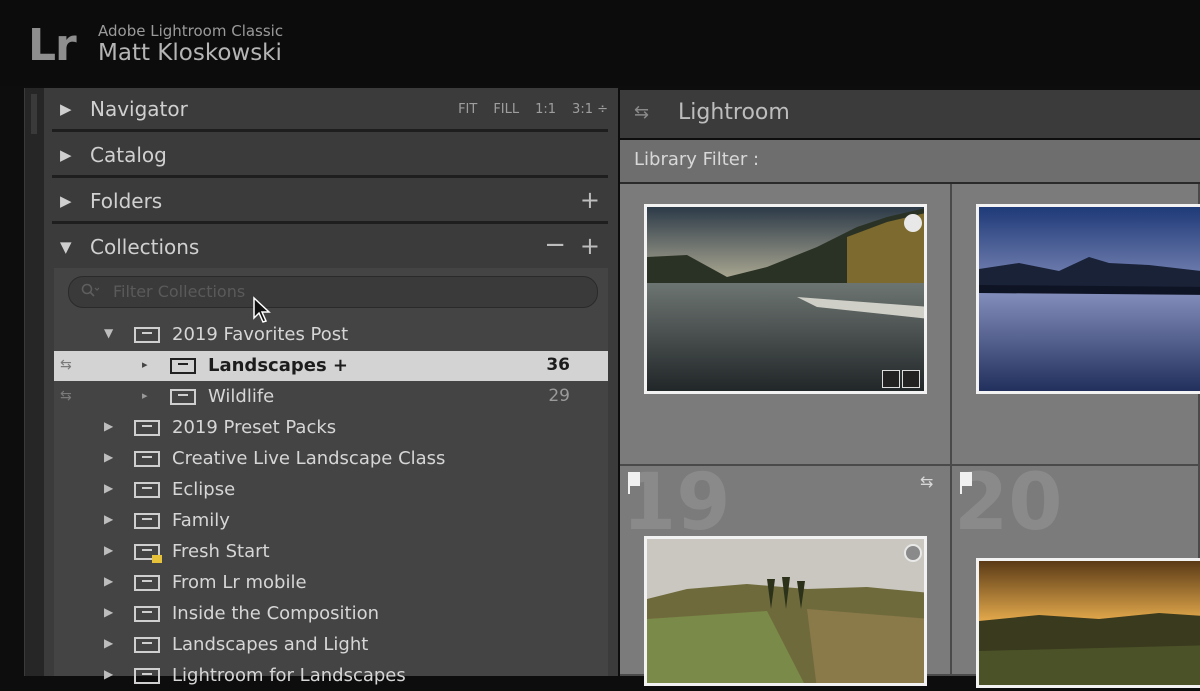 This screenshot has height=691, width=1200. Describe the element at coordinates (239, 582) in the screenshot. I see `collection-name: From Lr mobile` at that location.